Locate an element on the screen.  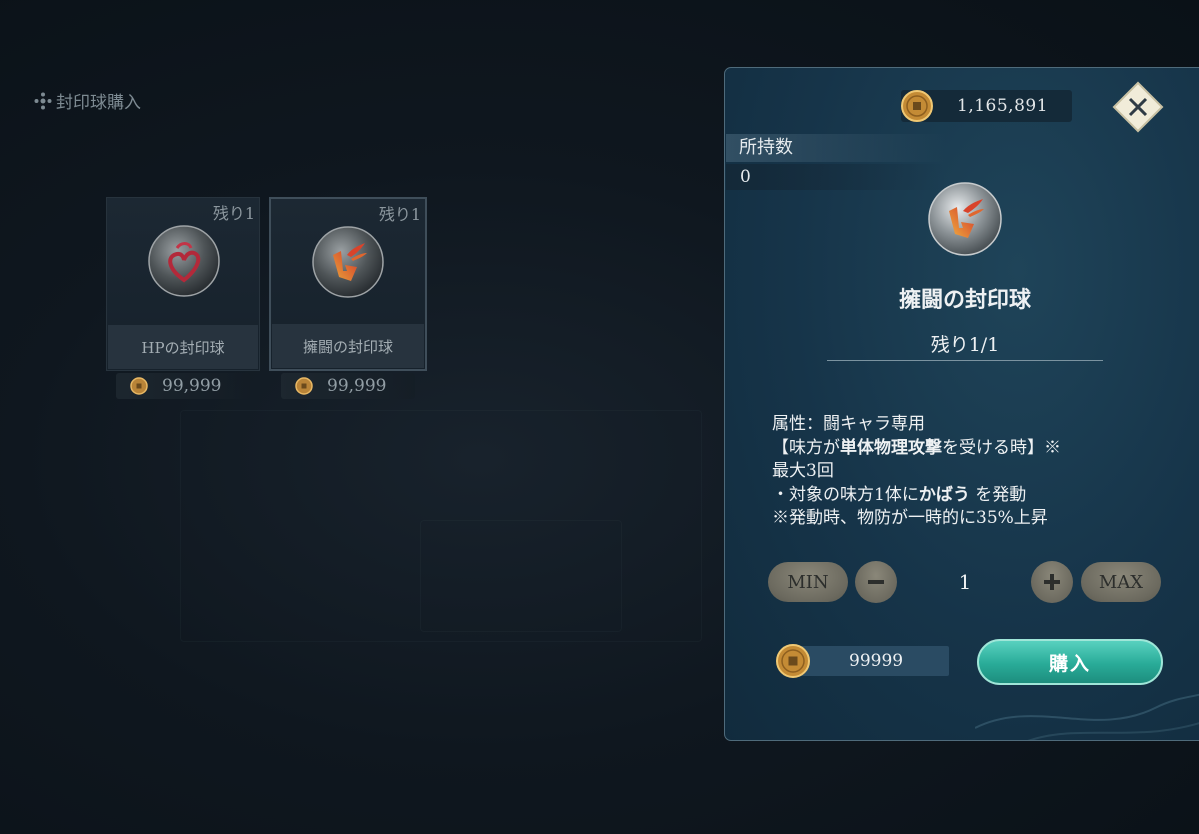
description-line: 【味方が単体物理攻撃を受ける時】※ is located at coordinates (972, 449).